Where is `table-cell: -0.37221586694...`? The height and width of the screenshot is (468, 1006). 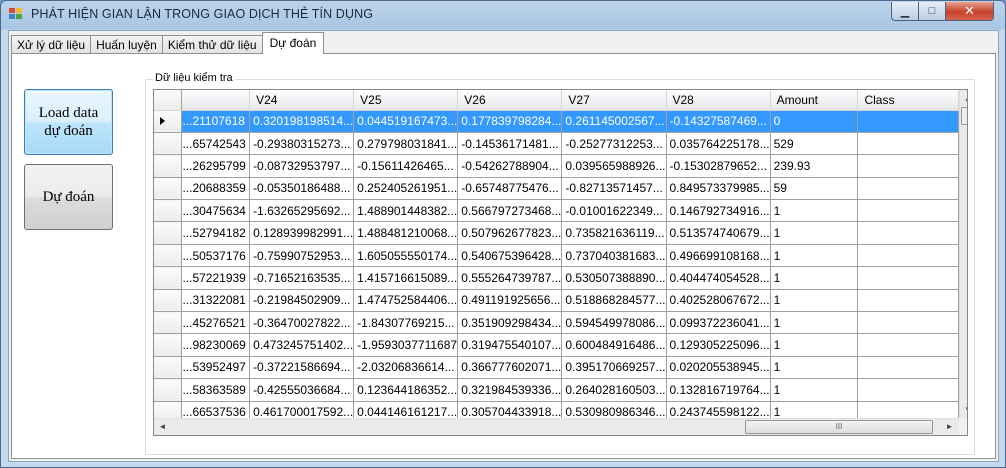
table-cell: -0.37221586694... is located at coordinates (302, 368).